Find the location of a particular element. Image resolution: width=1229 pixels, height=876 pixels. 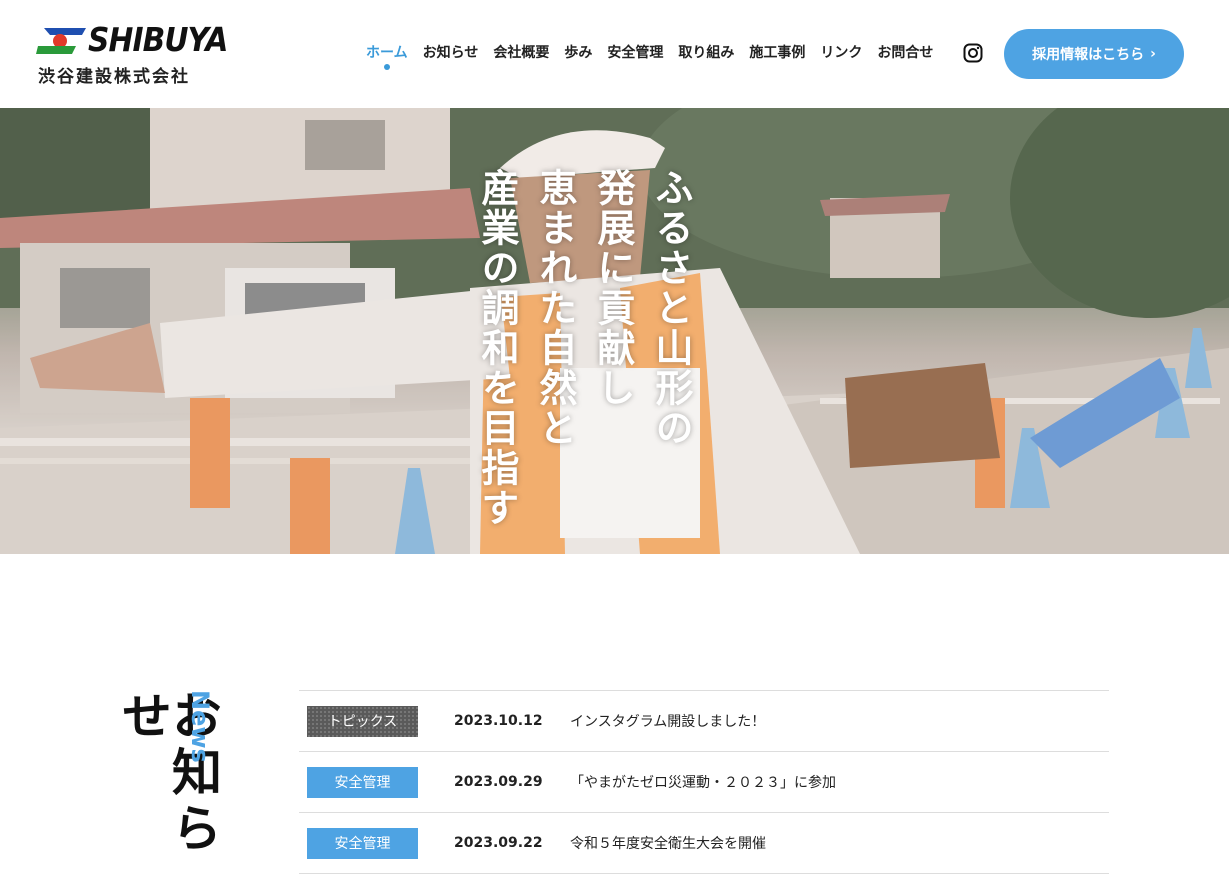

news-date: 2023.09.29 is located at coordinates (498, 782).